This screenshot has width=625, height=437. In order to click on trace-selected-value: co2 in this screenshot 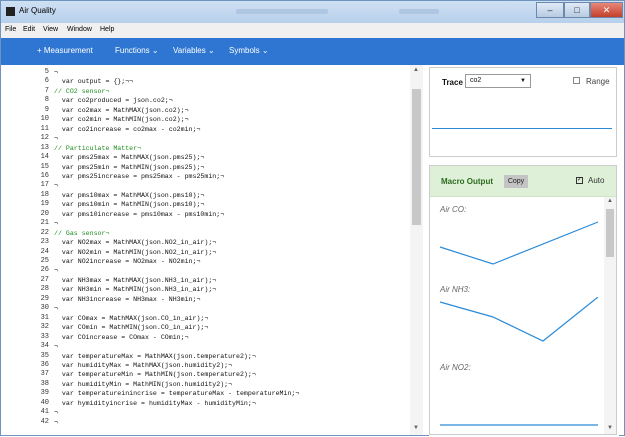, I will do `click(476, 80)`.